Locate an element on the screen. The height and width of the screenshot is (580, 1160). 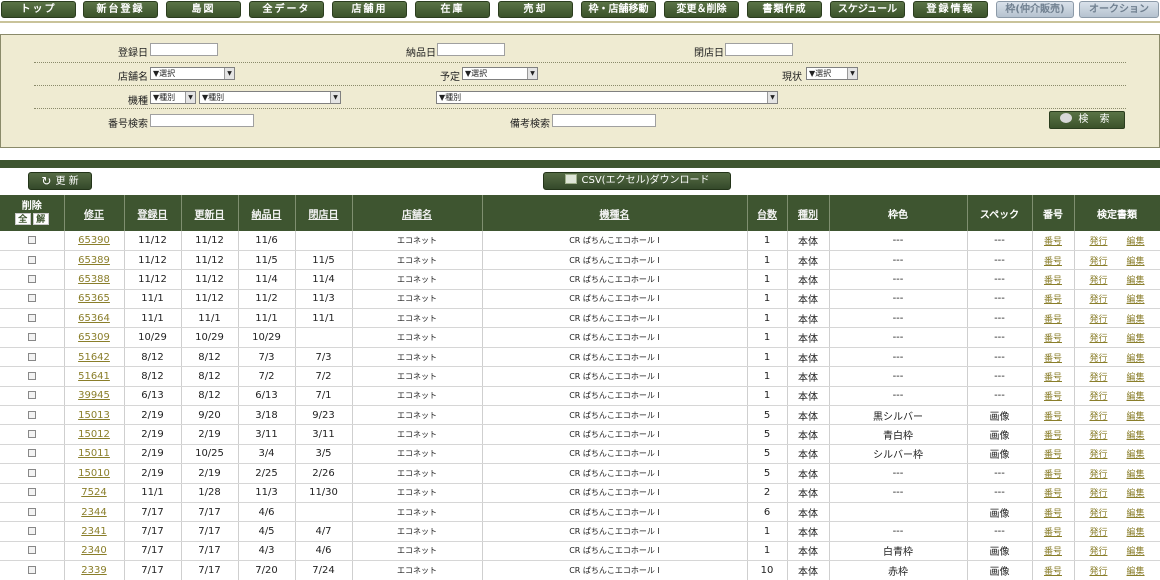
edit-link: 2339 is located at coordinates (93, 570).